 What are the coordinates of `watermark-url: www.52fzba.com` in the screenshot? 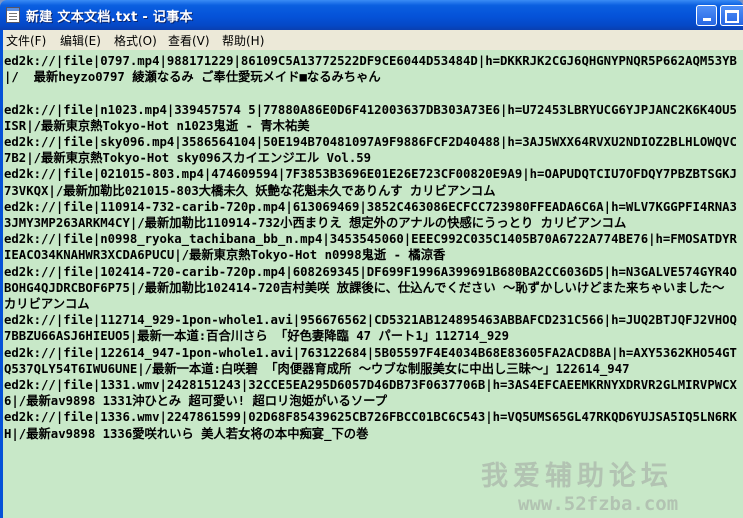 It's located at (598, 504).